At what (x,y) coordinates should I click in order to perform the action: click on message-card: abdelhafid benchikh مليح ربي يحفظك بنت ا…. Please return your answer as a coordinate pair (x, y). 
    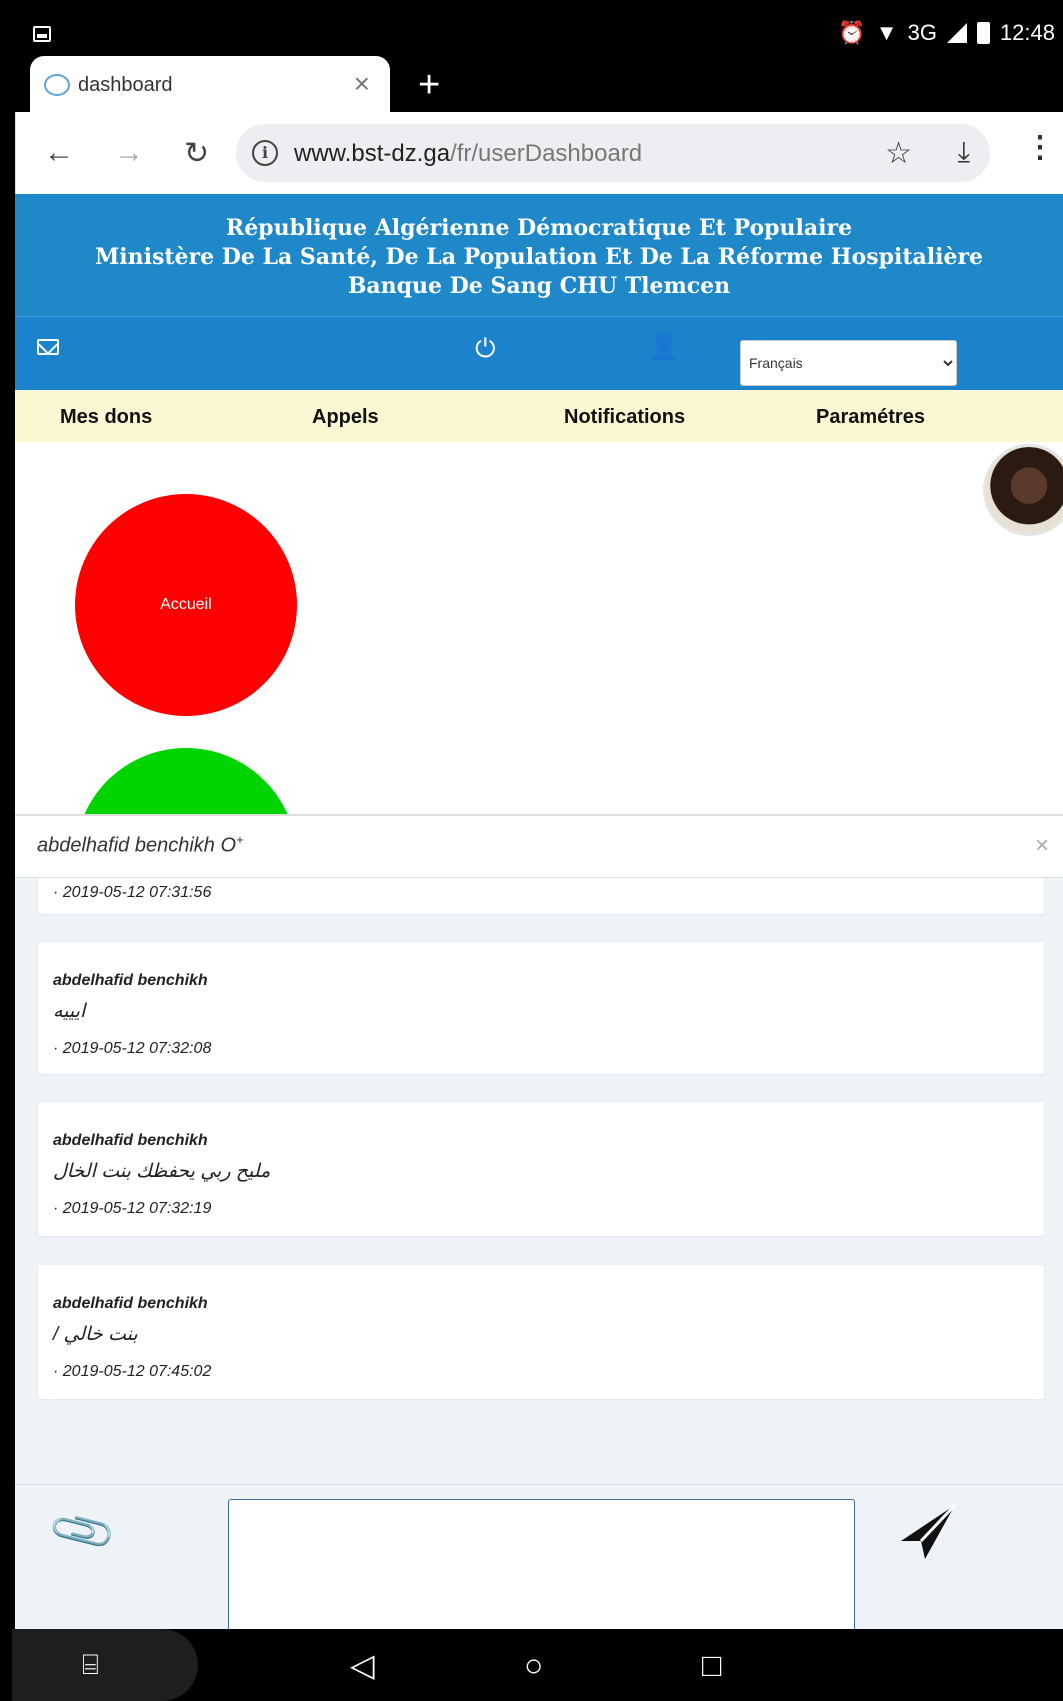
    Looking at the image, I should click on (541, 1169).